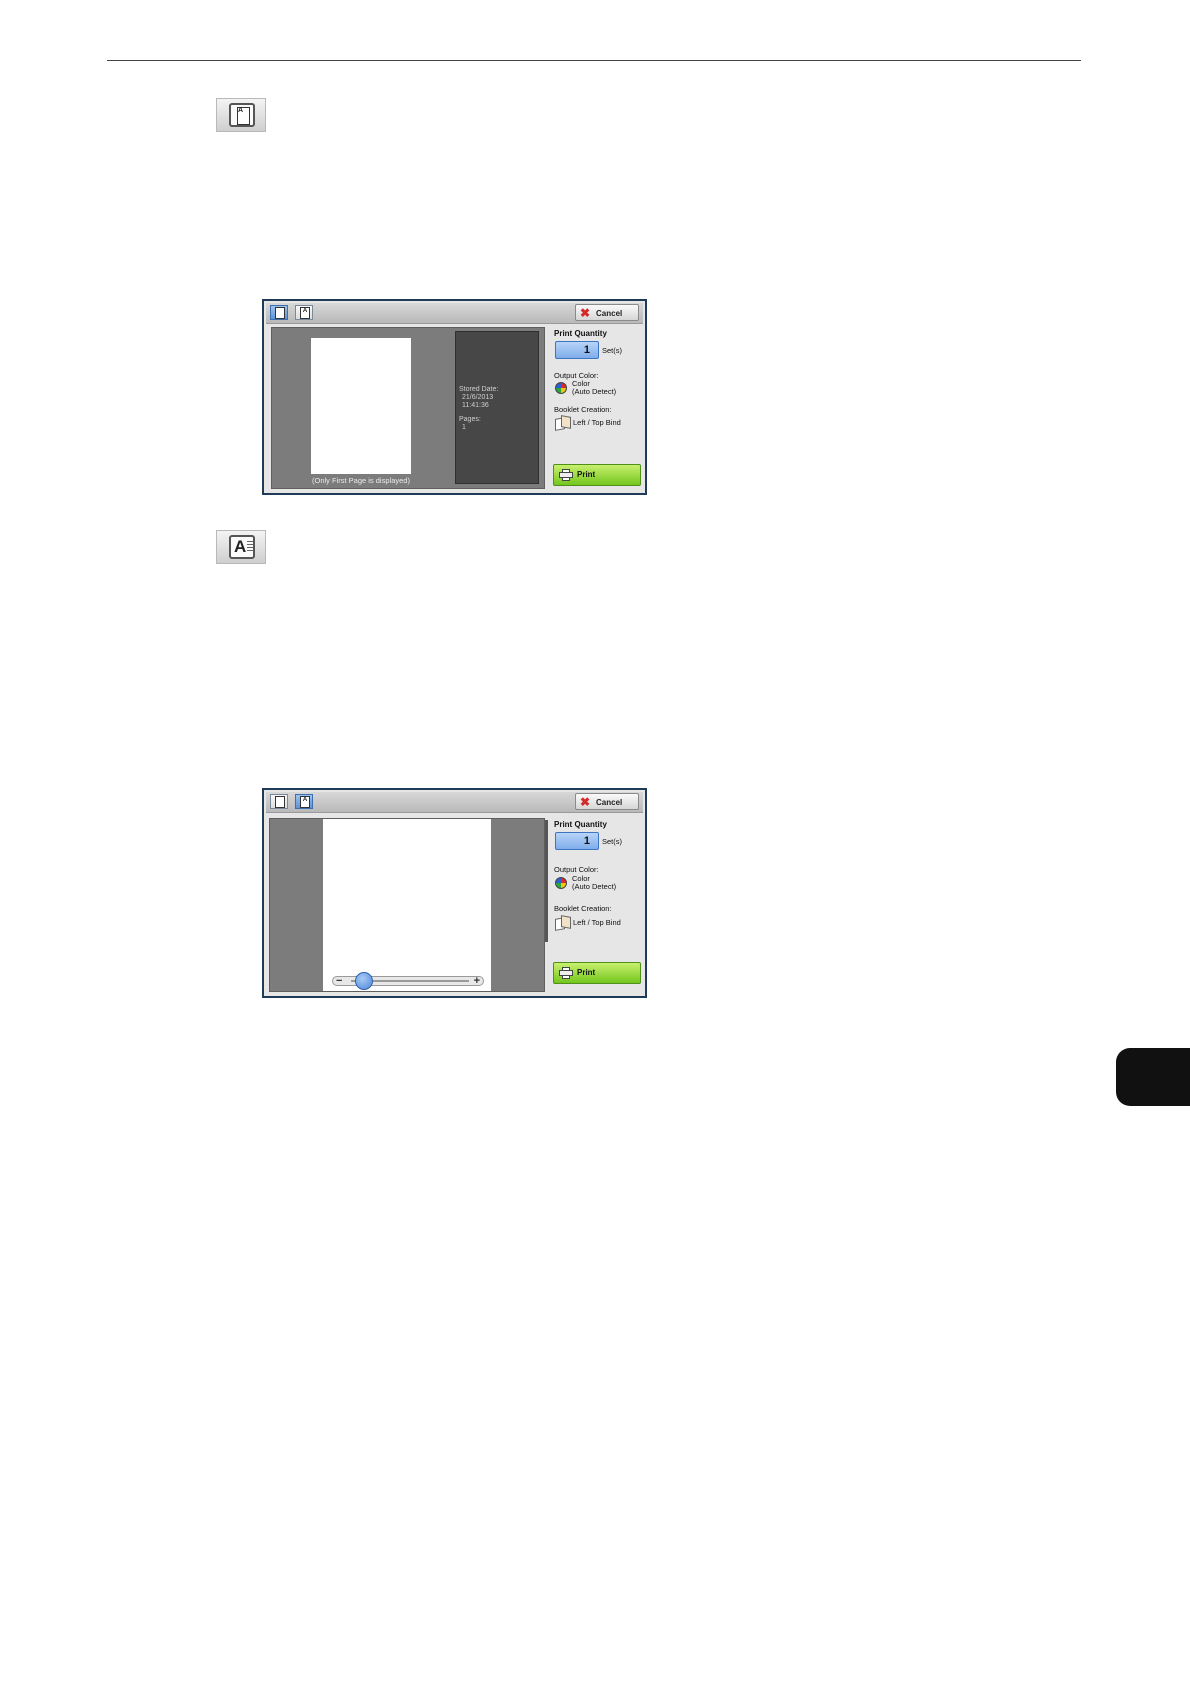  I want to click on zoom-slider-knob, so click(363, 981).